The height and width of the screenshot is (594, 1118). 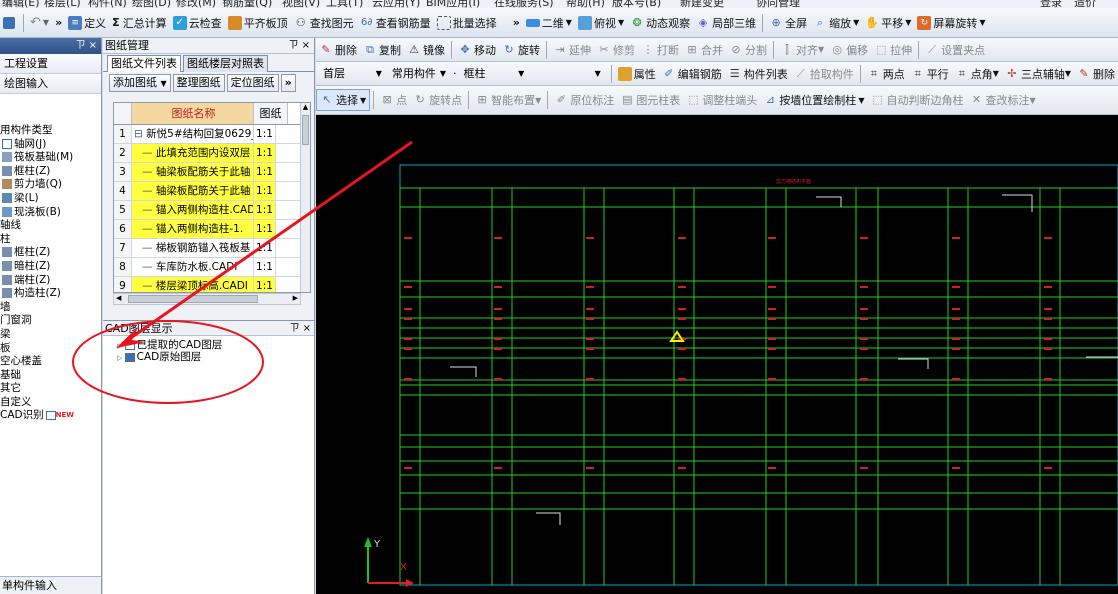 What do you see at coordinates (572, 50) in the screenshot?
I see `extend-button: ⇥ 延伸` at bounding box center [572, 50].